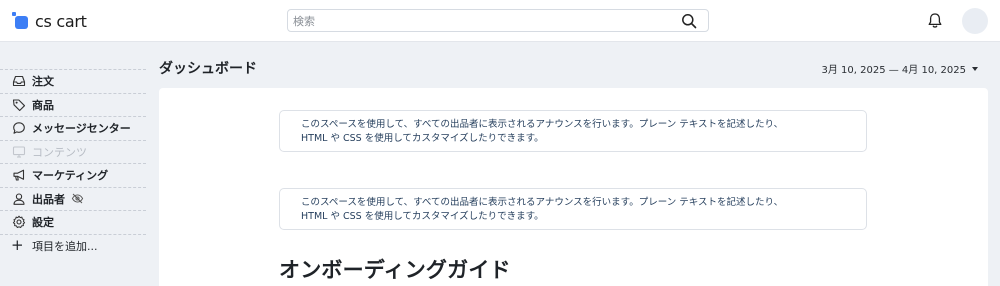 This screenshot has width=1000, height=286. Describe the element at coordinates (59, 152) in the screenshot. I see `sidebar-item-label: コンテンツ` at that location.